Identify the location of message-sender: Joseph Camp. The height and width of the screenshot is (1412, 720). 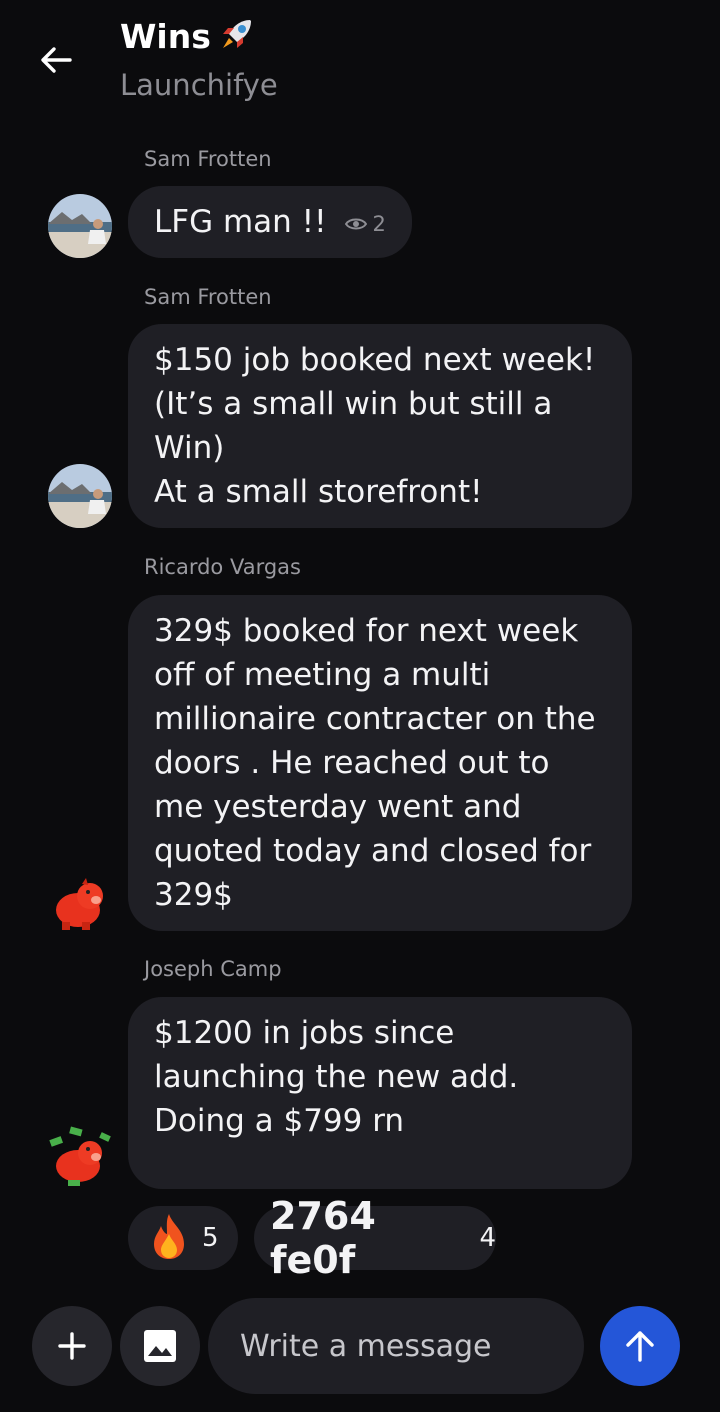
(213, 969).